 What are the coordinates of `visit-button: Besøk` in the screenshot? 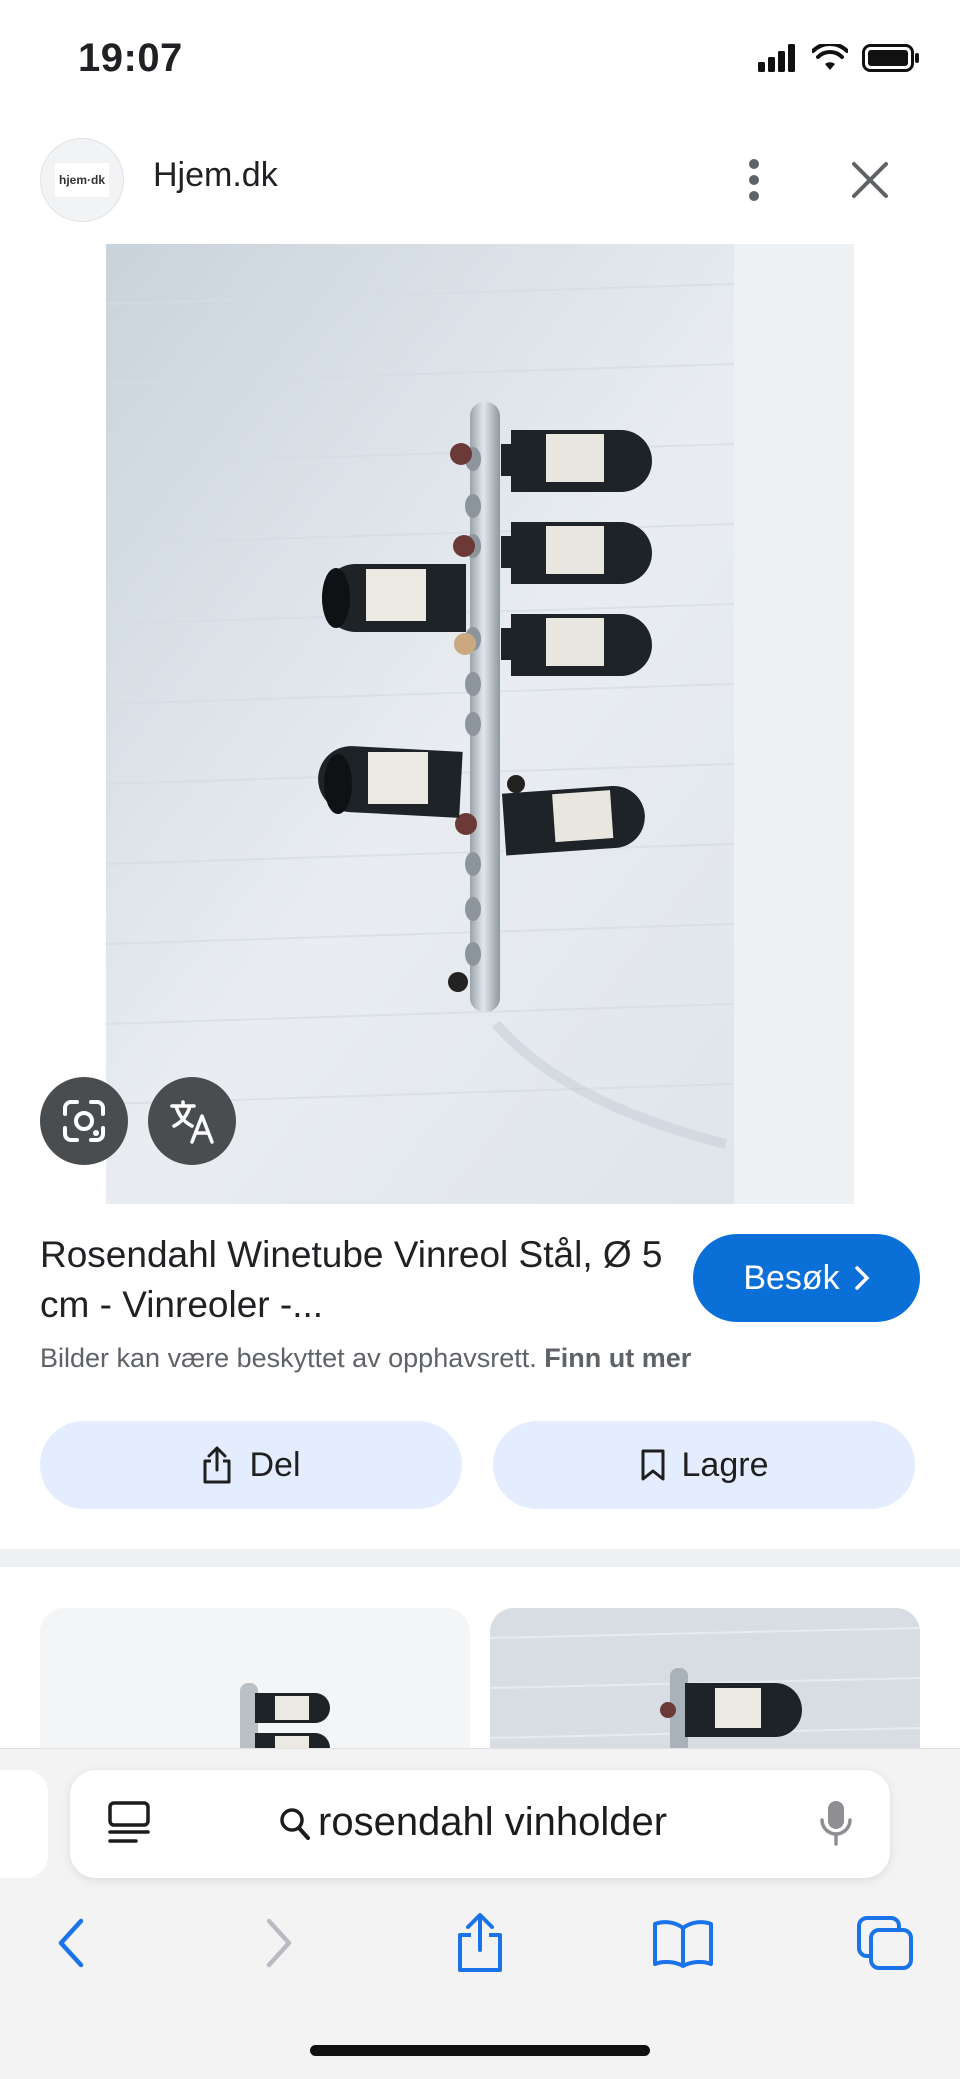 It's located at (806, 1278).